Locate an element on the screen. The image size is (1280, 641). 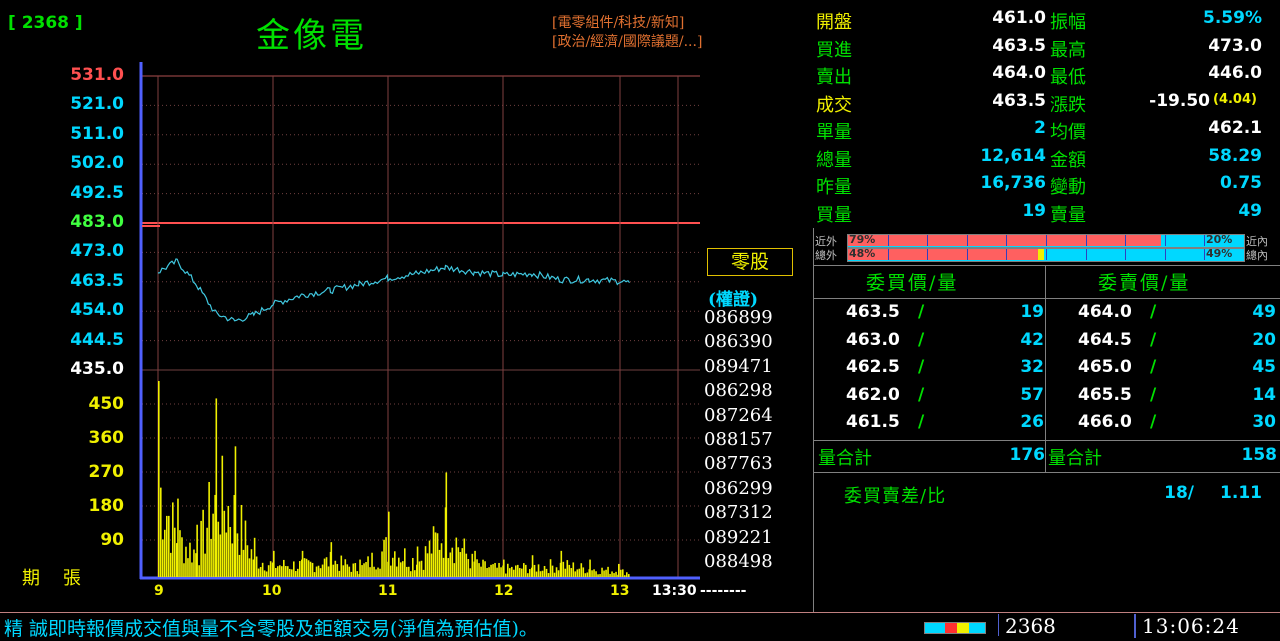
ask-price: 465.5 is located at coordinates (1105, 395).